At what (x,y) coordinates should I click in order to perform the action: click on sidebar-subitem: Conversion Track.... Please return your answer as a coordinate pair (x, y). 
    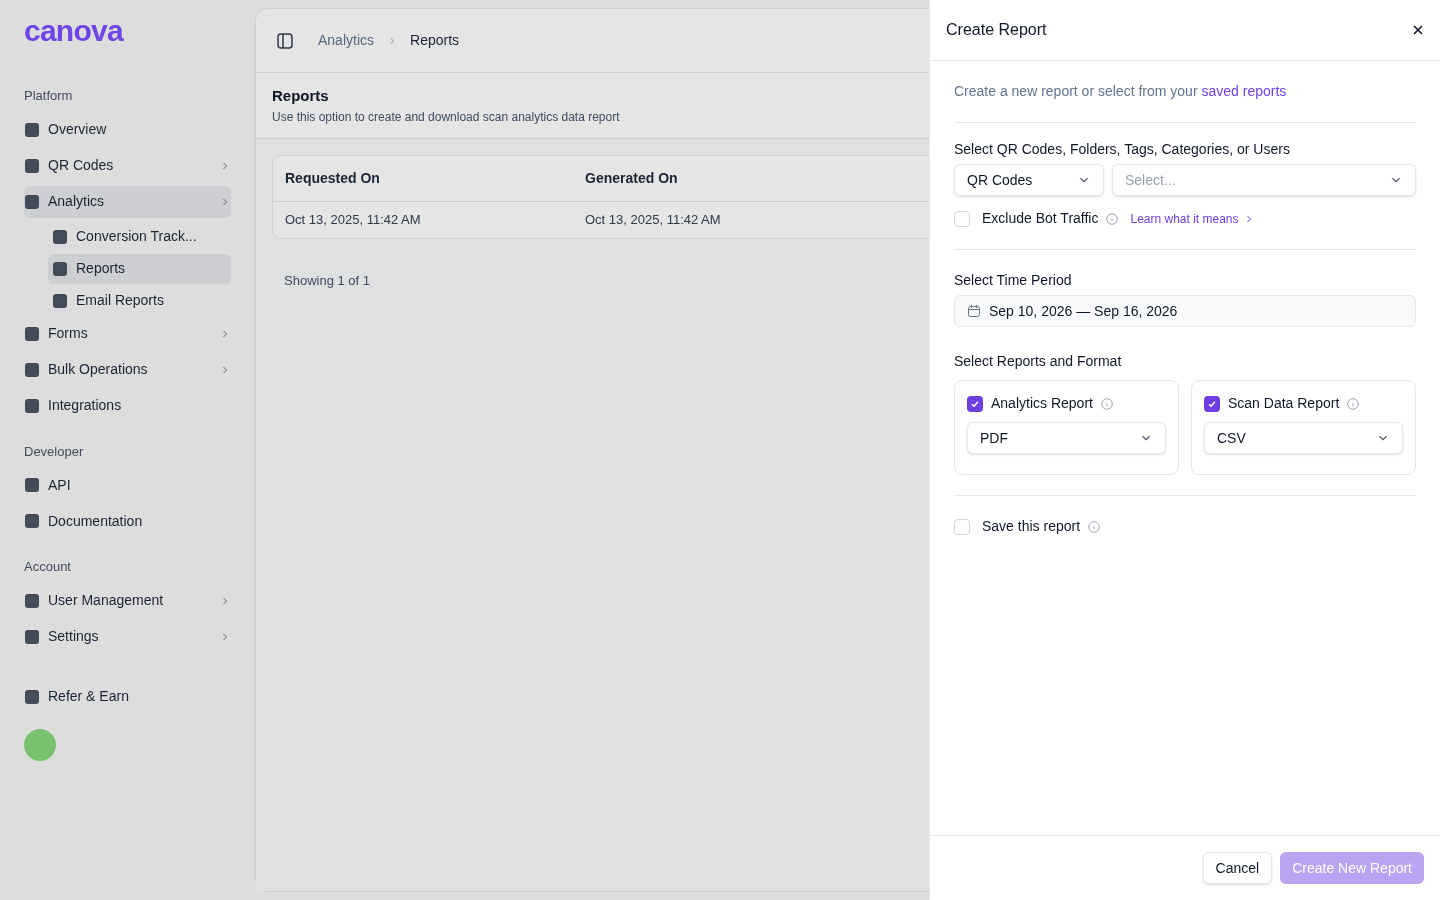
    Looking at the image, I should click on (139, 236).